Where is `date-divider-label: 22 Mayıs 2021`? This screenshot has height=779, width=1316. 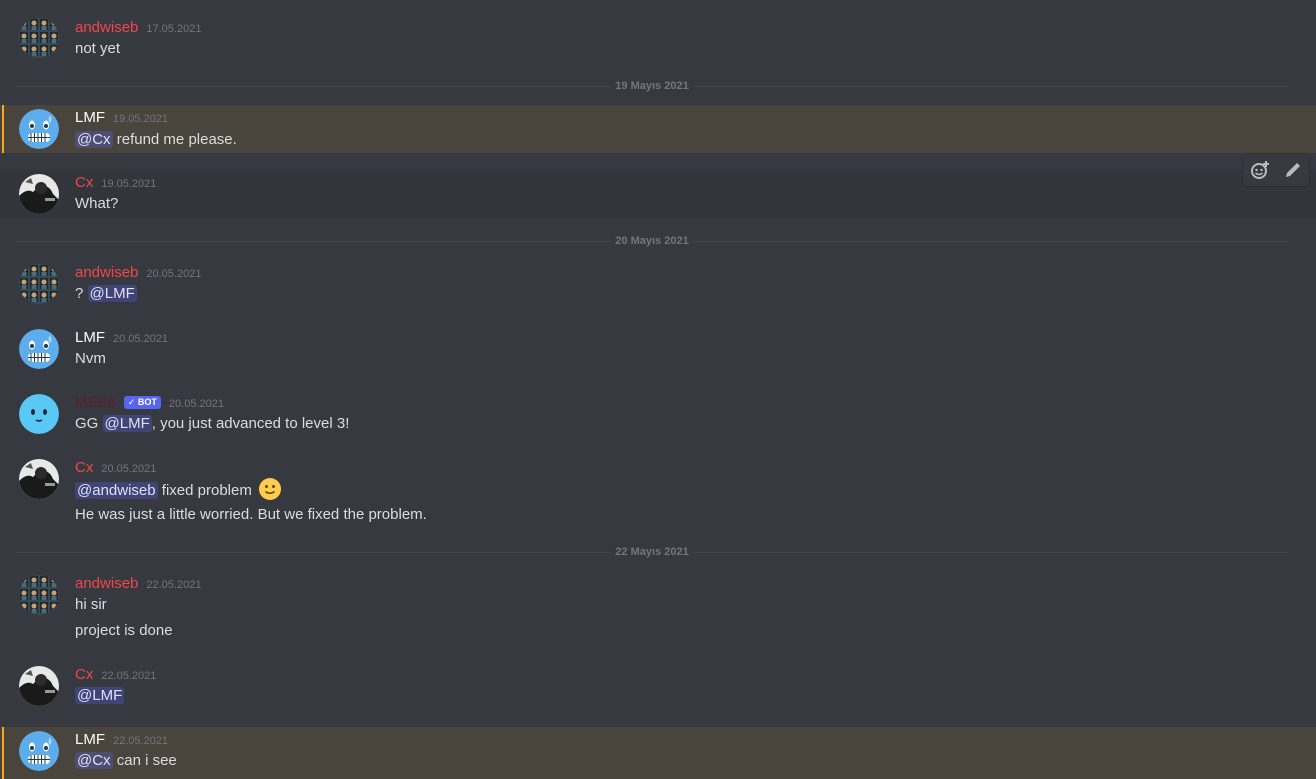 date-divider-label: 22 Mayıs 2021 is located at coordinates (652, 552).